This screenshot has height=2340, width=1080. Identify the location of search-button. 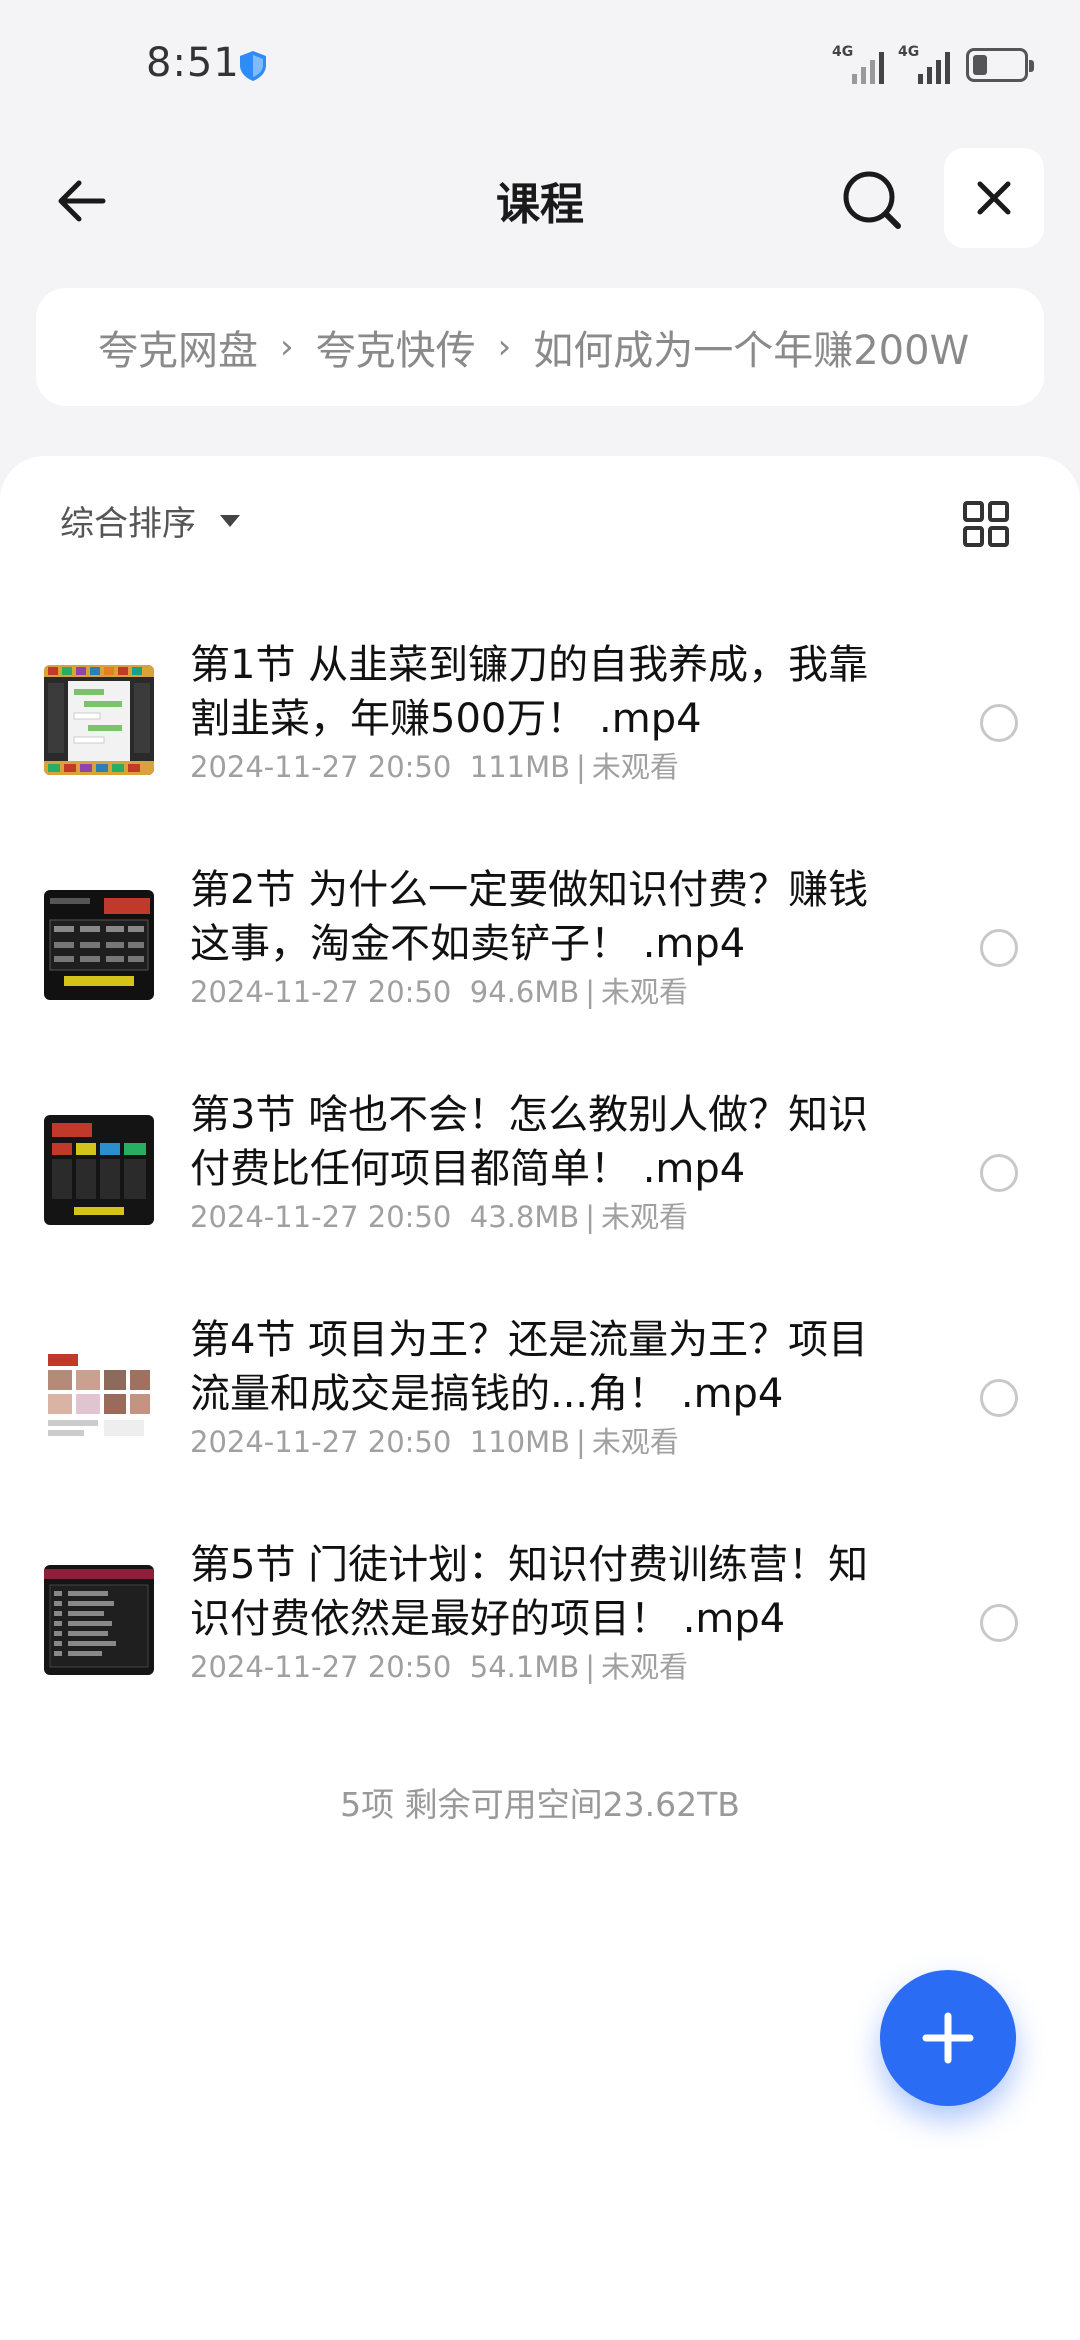
(872, 200).